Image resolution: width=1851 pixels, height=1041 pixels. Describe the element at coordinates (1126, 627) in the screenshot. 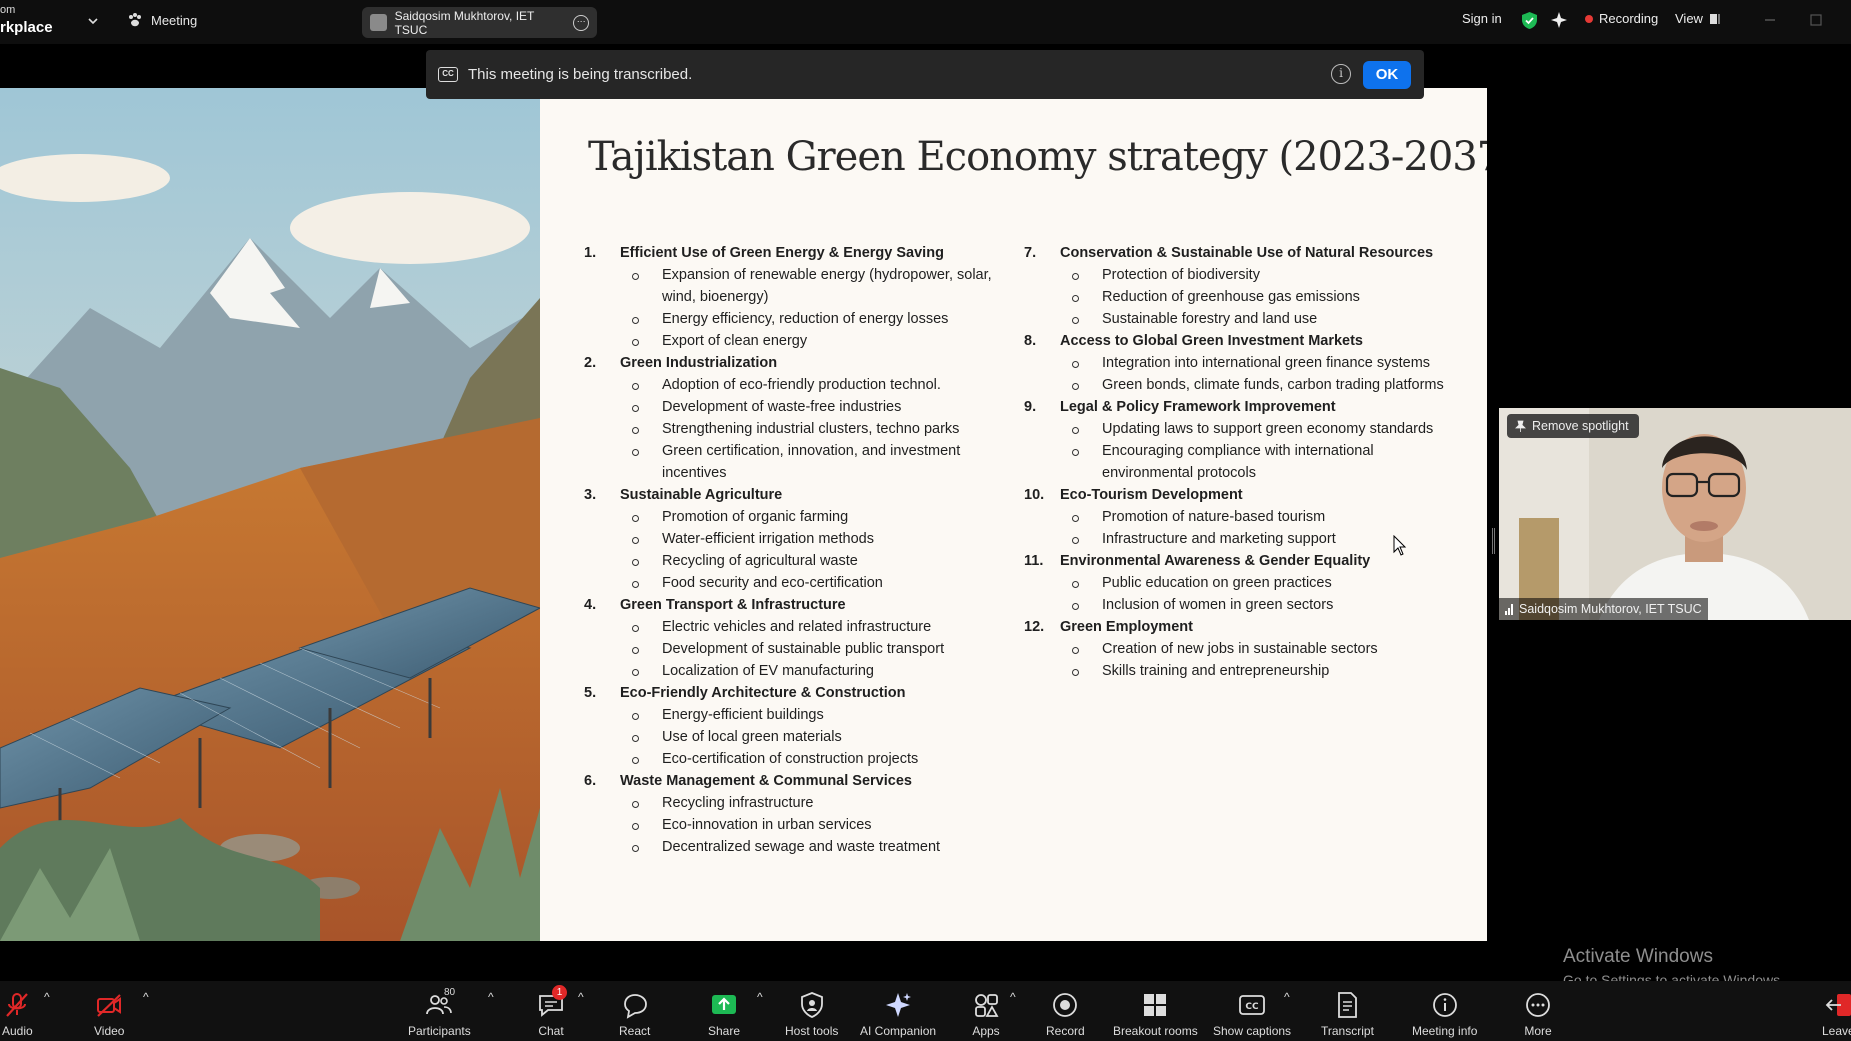

I see `section-title: Green Employment` at that location.